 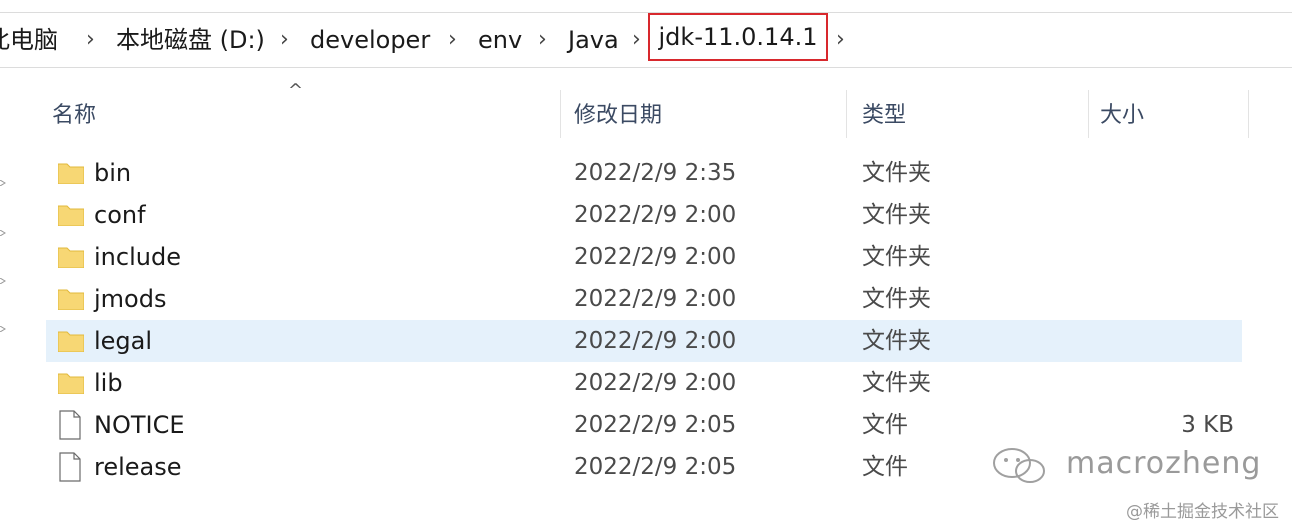 What do you see at coordinates (1019, 465) in the screenshot?
I see `wechat-logo-icon` at bounding box center [1019, 465].